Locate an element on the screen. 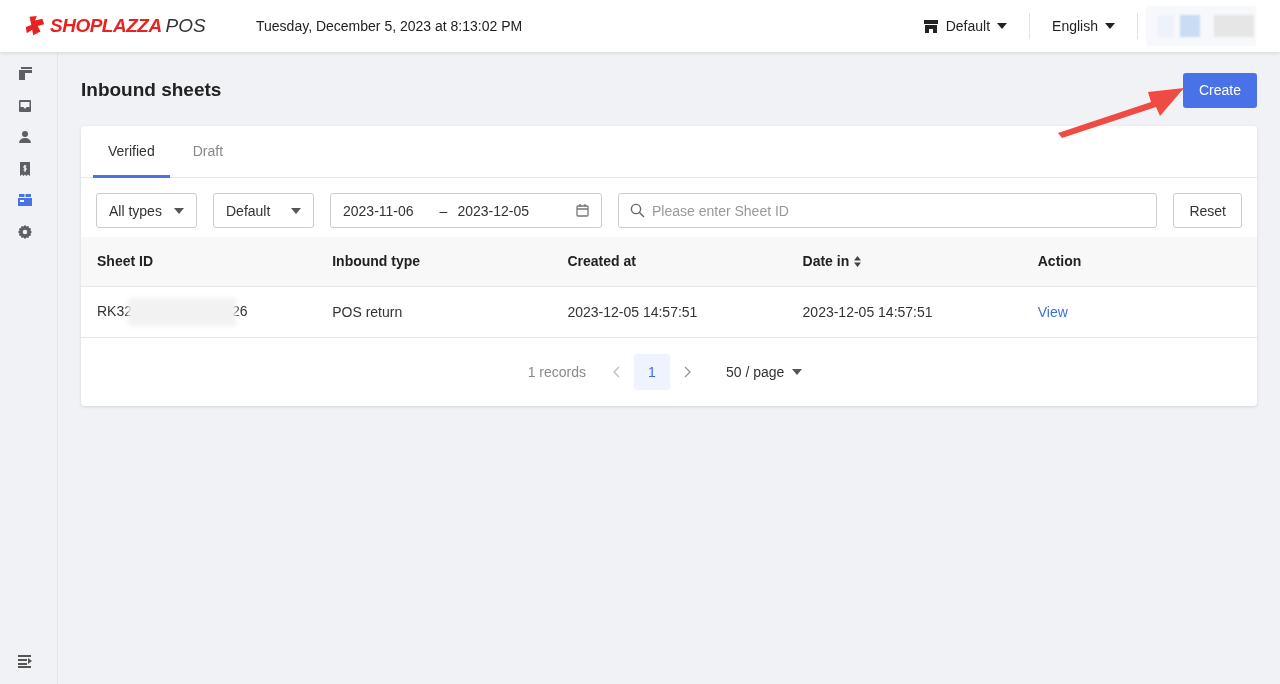  tab: Verified is located at coordinates (131, 152).